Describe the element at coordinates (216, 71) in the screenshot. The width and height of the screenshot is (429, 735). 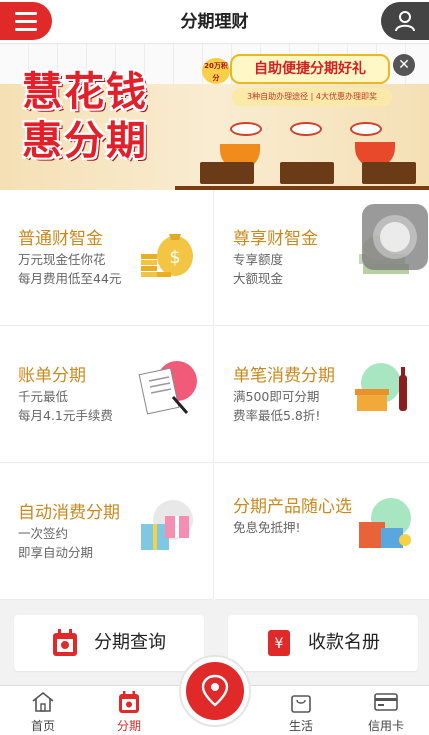
I see `points-badge: 20万积分` at that location.